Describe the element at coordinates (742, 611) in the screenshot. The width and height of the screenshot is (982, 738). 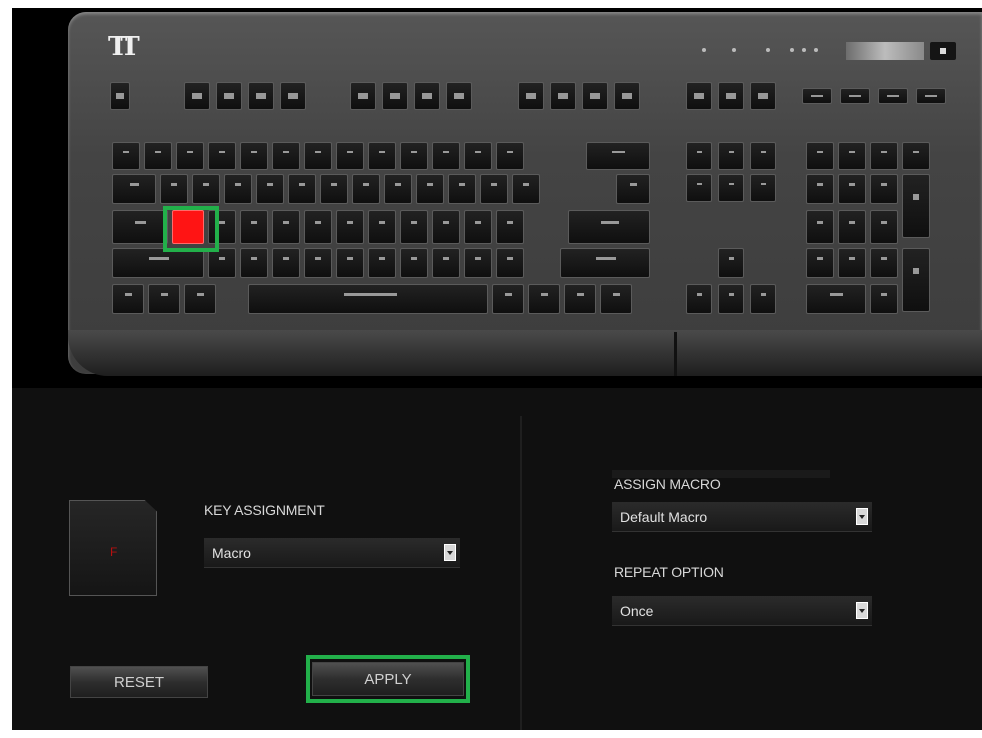
I see `repeat-option-dropdown: Once` at that location.